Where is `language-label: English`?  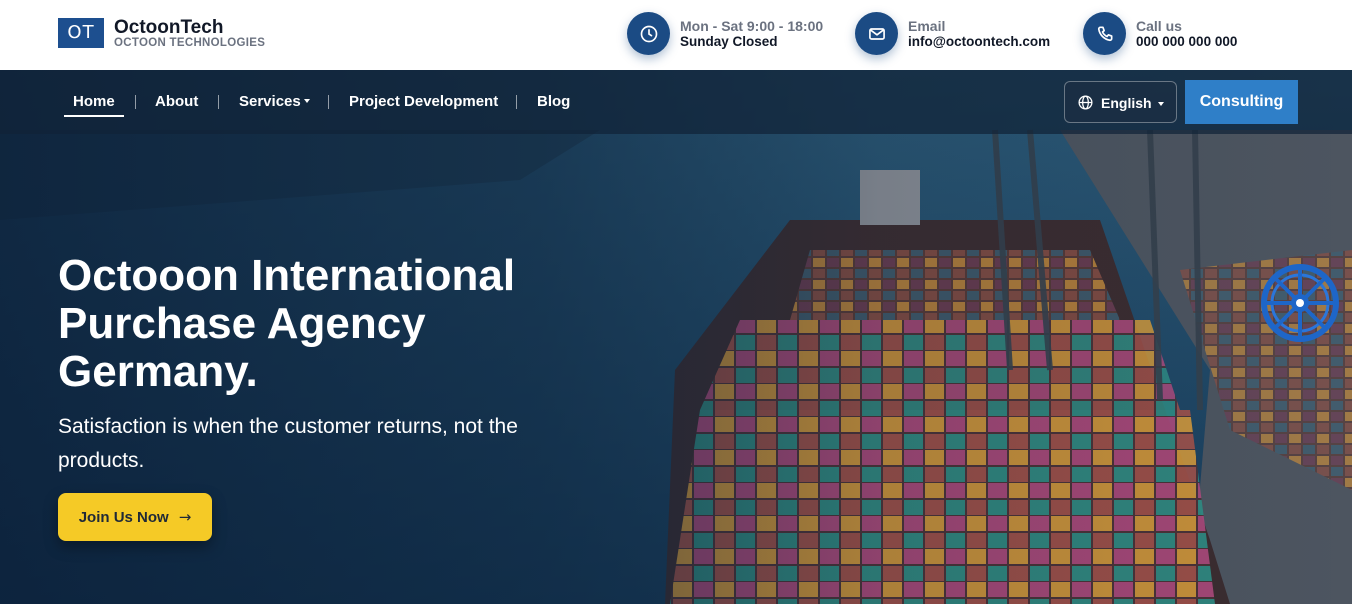 language-label: English is located at coordinates (1126, 103).